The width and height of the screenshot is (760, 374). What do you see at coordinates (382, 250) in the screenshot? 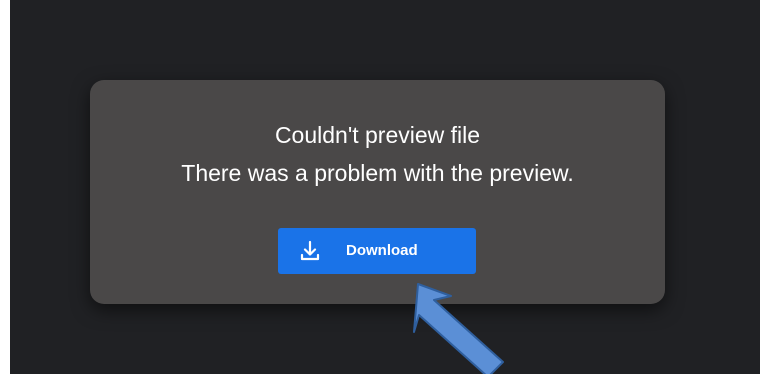
I see `download-button-label: Download` at bounding box center [382, 250].